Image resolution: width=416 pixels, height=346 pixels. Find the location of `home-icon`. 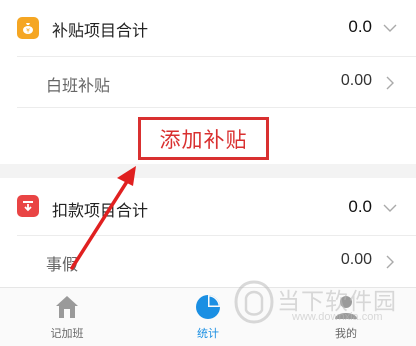

home-icon is located at coordinates (67, 307).